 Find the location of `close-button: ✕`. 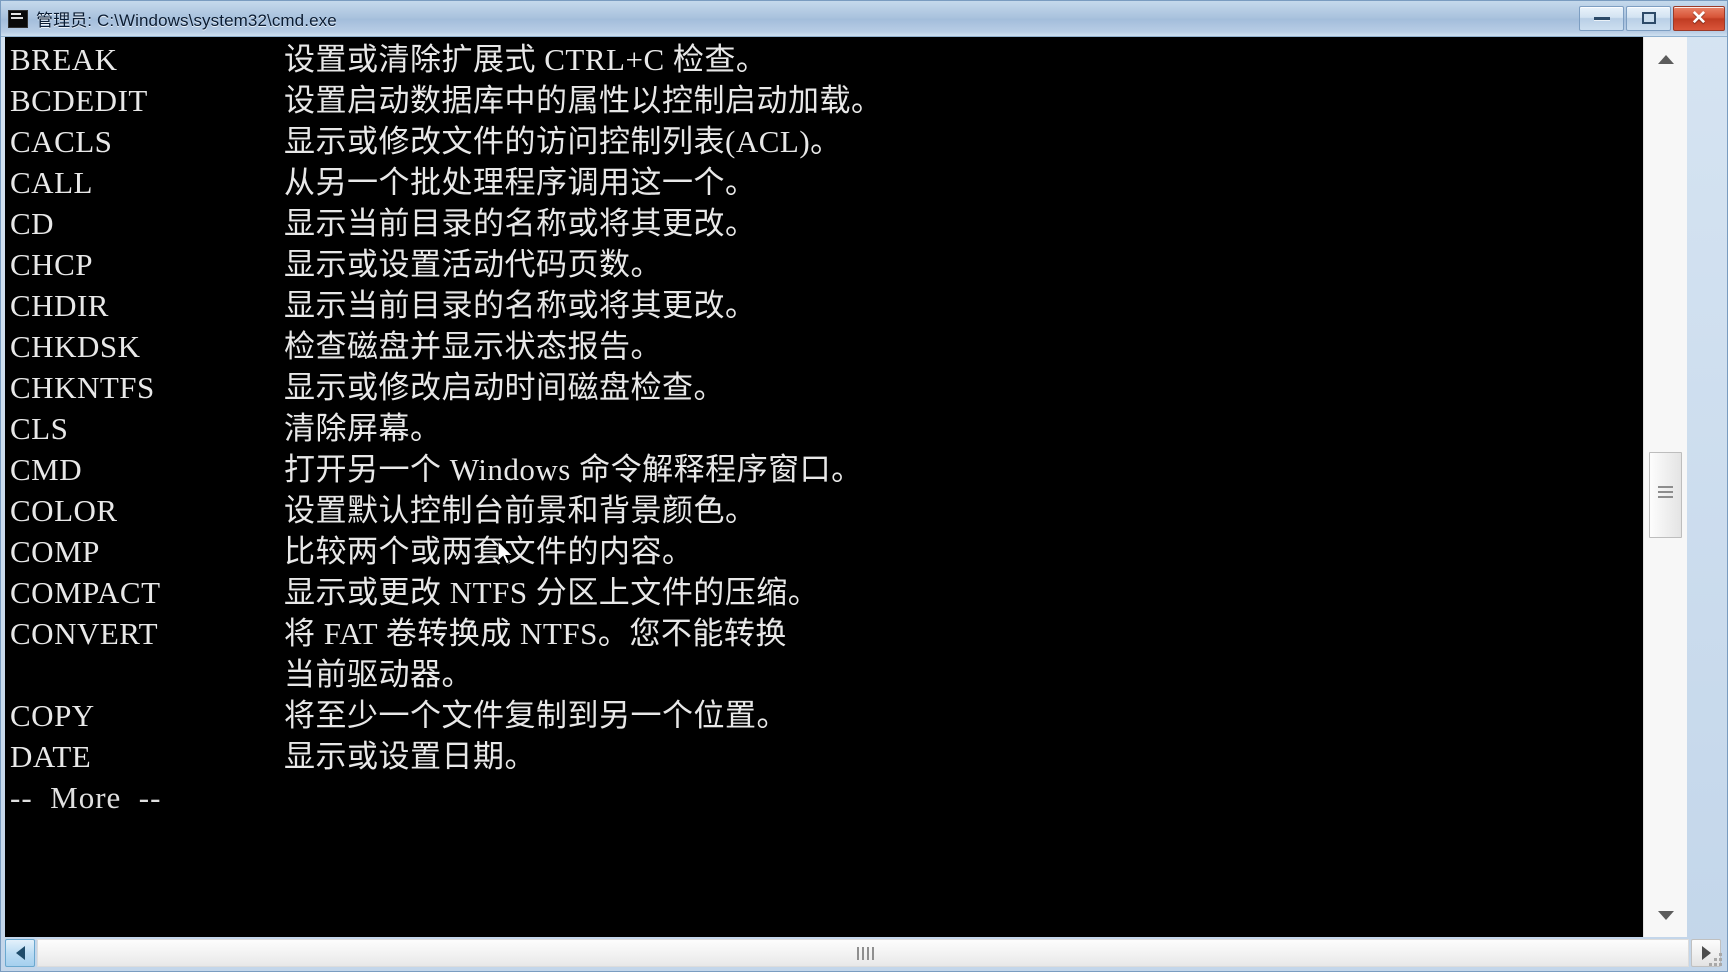

close-button: ✕ is located at coordinates (1699, 18).